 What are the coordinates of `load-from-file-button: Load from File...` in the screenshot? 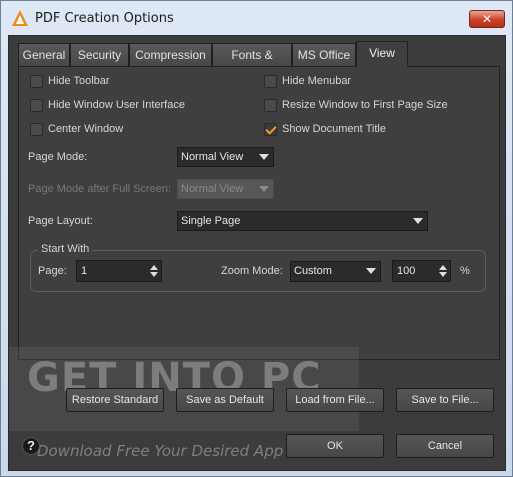 It's located at (335, 400).